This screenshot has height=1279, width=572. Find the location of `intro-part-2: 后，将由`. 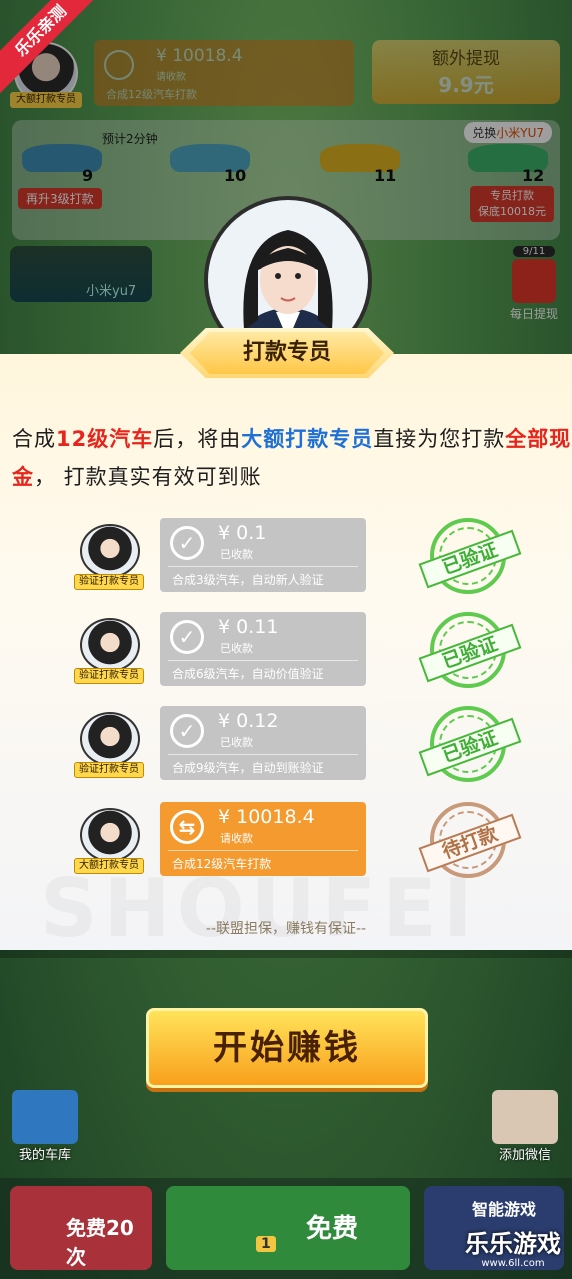

intro-part-2: 后，将由 is located at coordinates (197, 439).